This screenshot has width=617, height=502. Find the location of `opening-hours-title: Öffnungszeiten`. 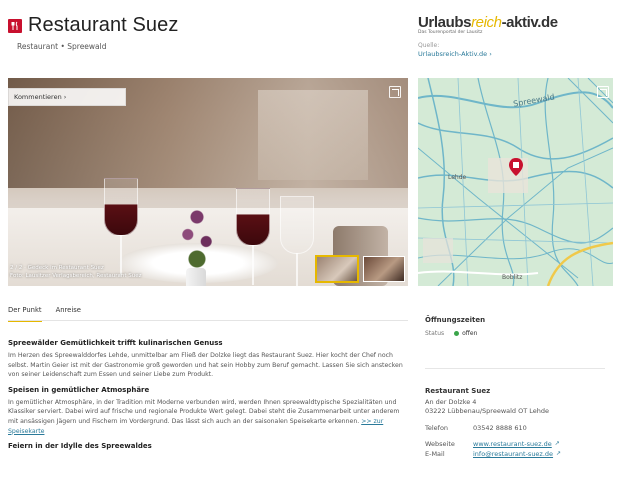

opening-hours-title: Öffnungszeiten is located at coordinates (455, 320).